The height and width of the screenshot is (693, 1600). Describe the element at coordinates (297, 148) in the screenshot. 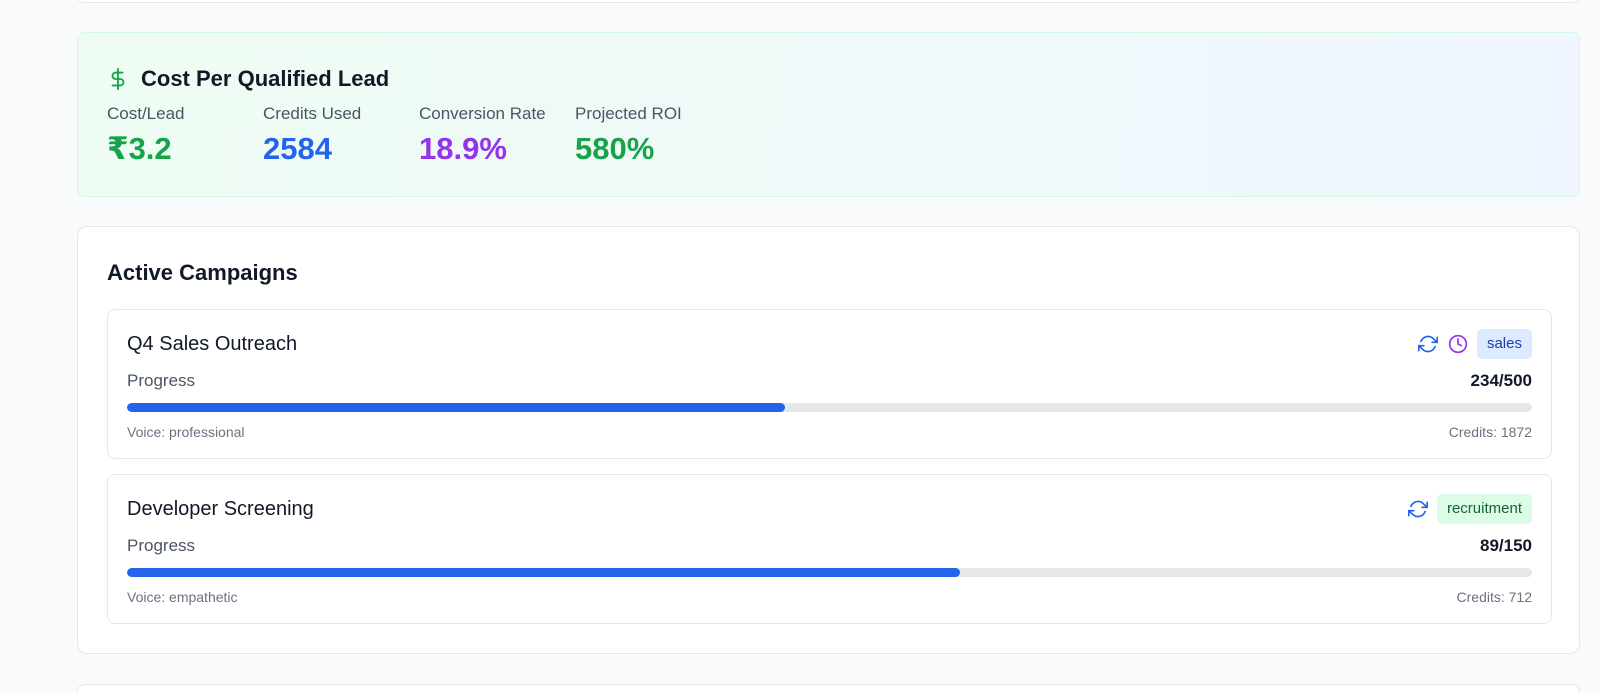

I see `metric-value: 2584` at that location.